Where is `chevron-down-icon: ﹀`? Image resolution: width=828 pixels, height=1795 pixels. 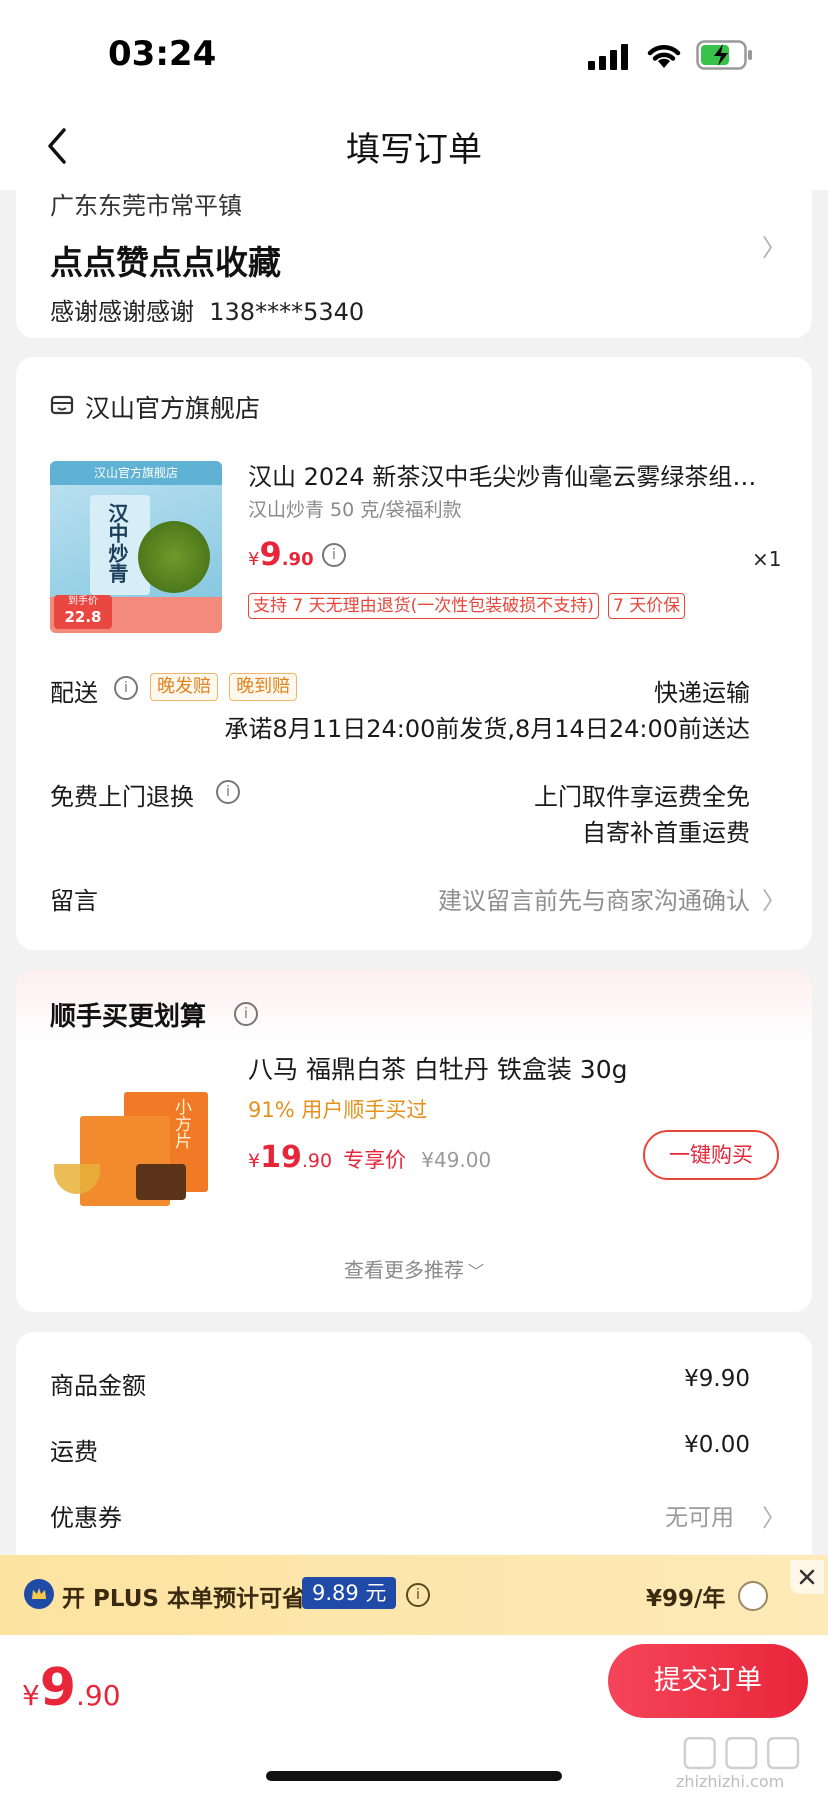 chevron-down-icon: ﹀ is located at coordinates (475, 1271).